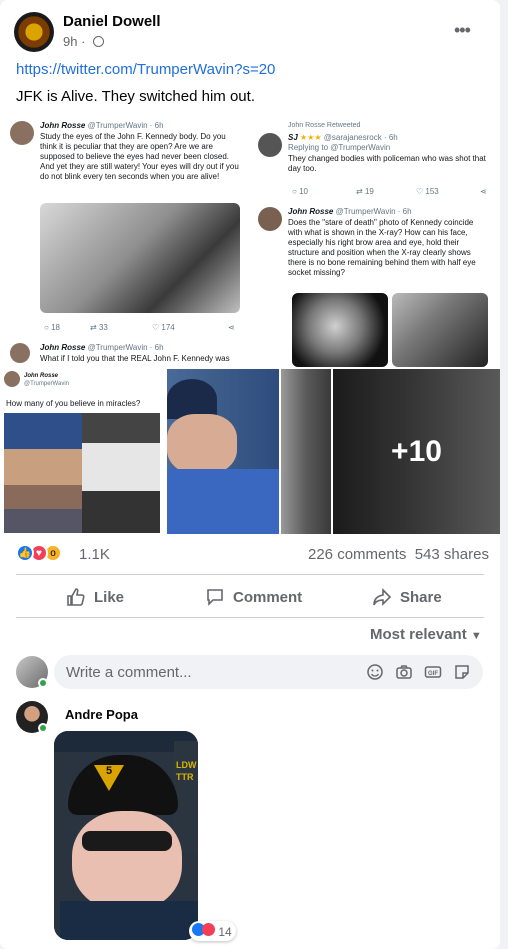 The height and width of the screenshot is (949, 508). I want to click on sticker-icon, so click(462, 672).